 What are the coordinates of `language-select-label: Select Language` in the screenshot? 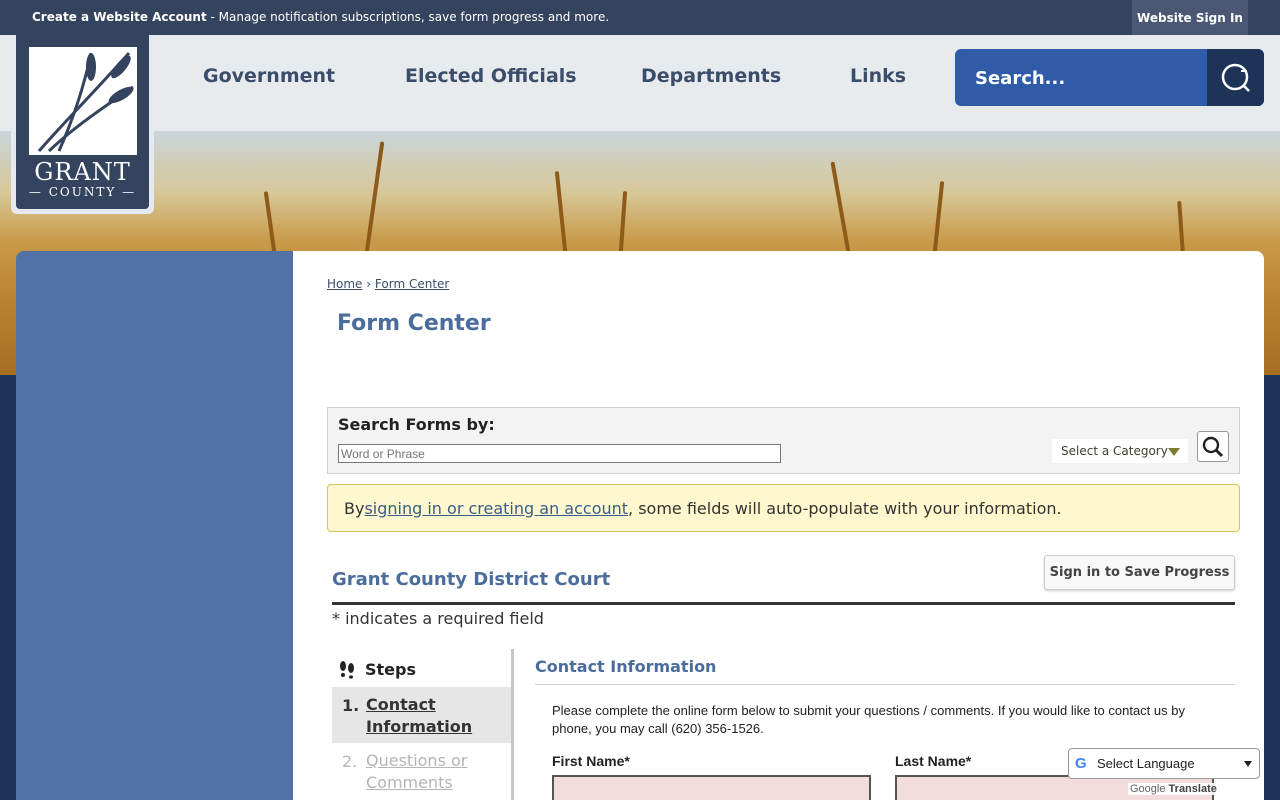 It's located at (1146, 763).